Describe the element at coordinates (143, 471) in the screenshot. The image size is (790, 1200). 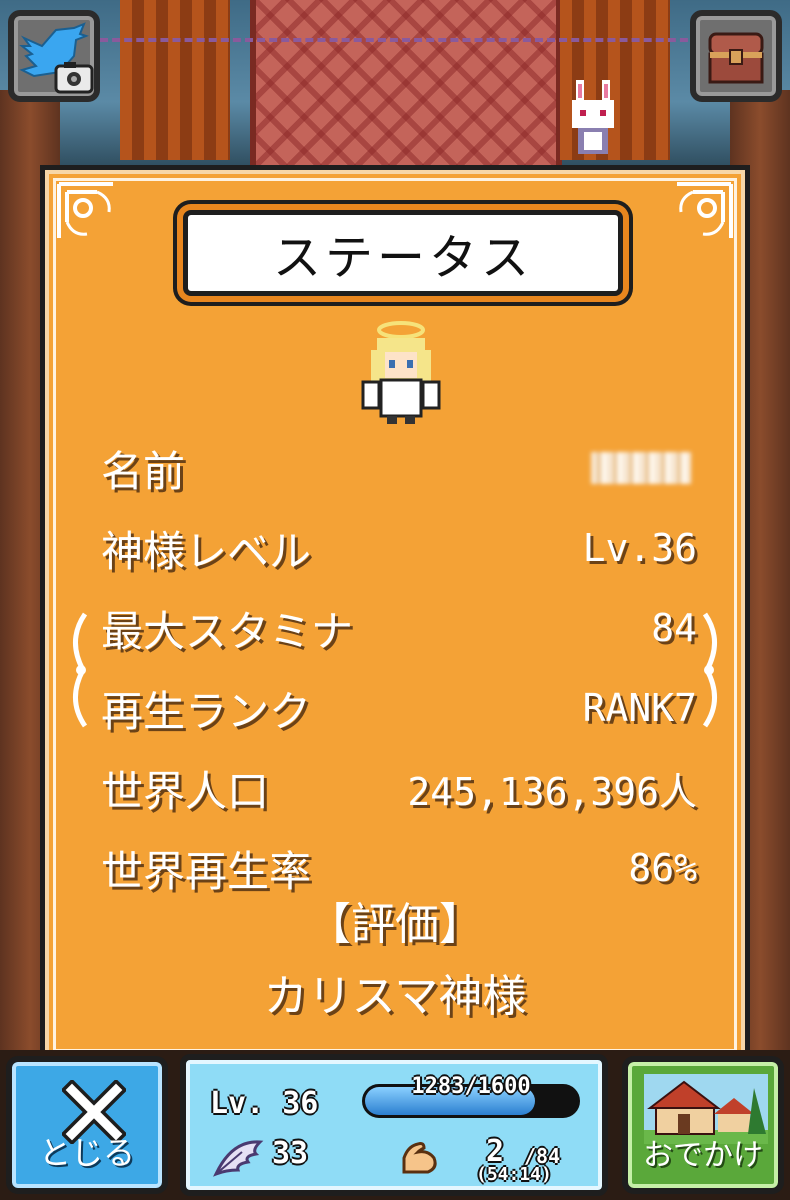
I see `stat-label: 名前` at that location.